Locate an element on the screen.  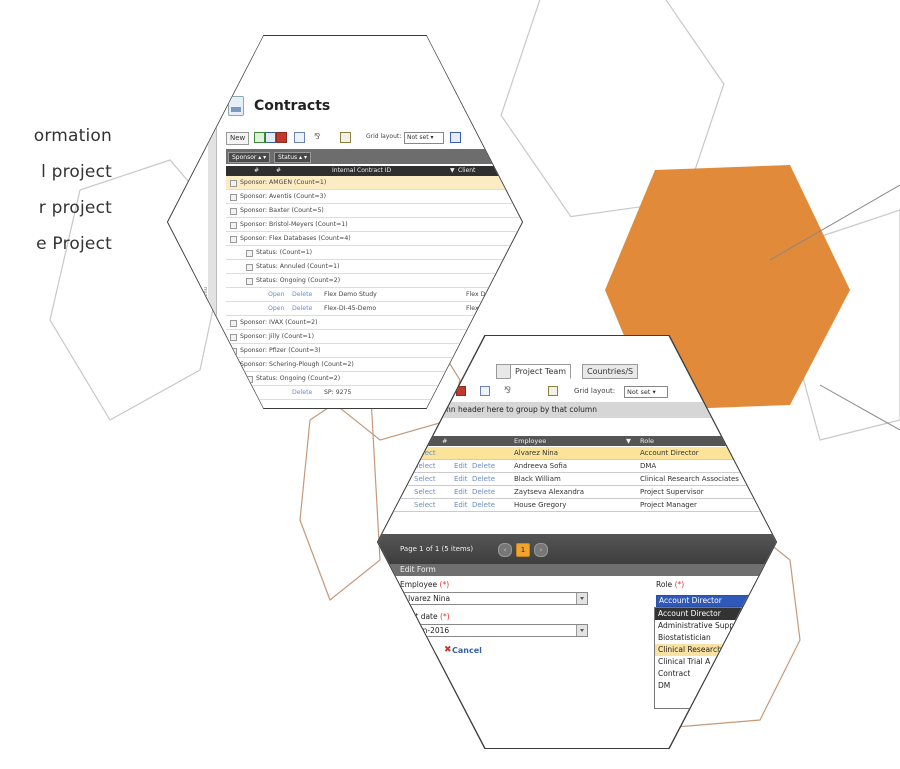
cancel-x-icon: ✖ is located at coordinates (448, 650).